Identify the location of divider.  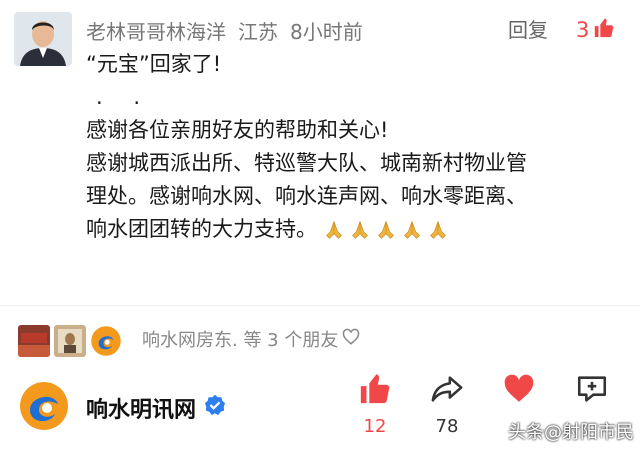
(320, 305).